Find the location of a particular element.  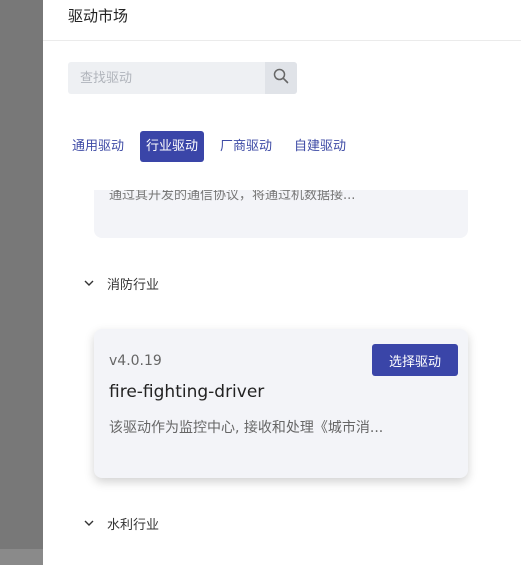

backdrop-strip is located at coordinates (21, 557).